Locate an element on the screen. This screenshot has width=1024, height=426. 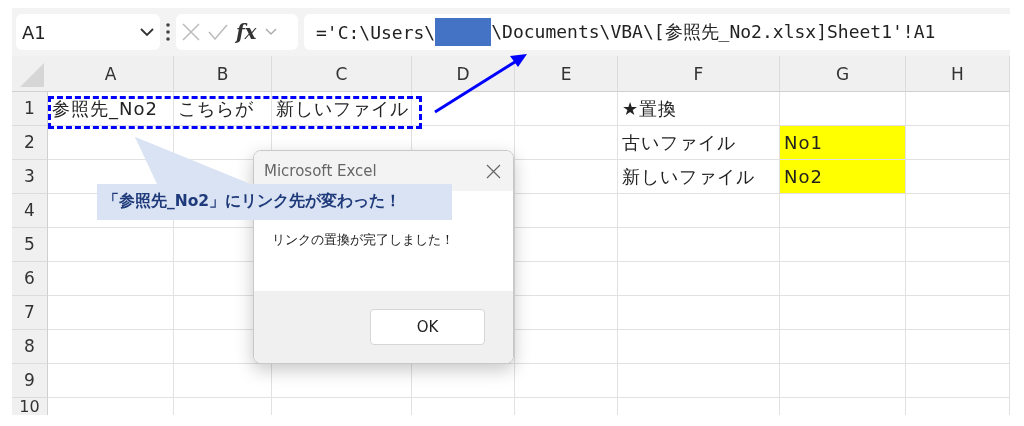
column-header: C is located at coordinates (342, 74).